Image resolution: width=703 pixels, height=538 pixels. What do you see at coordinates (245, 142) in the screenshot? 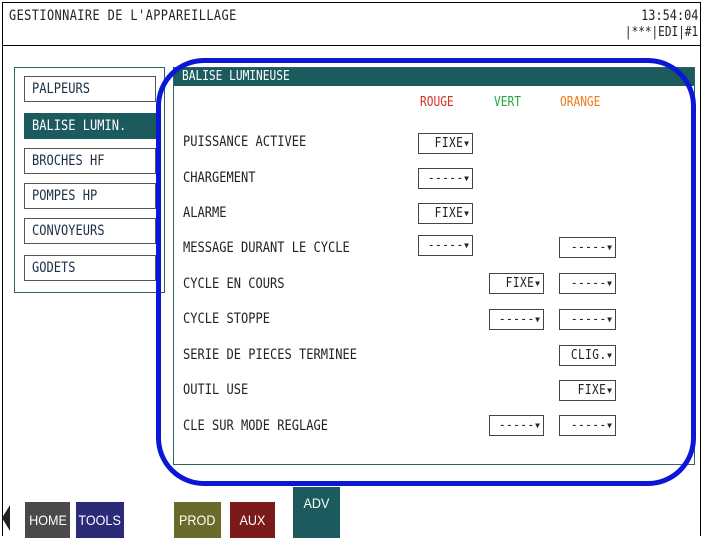
I see `row-label: PUISSANCE ACTIVEE` at bounding box center [245, 142].